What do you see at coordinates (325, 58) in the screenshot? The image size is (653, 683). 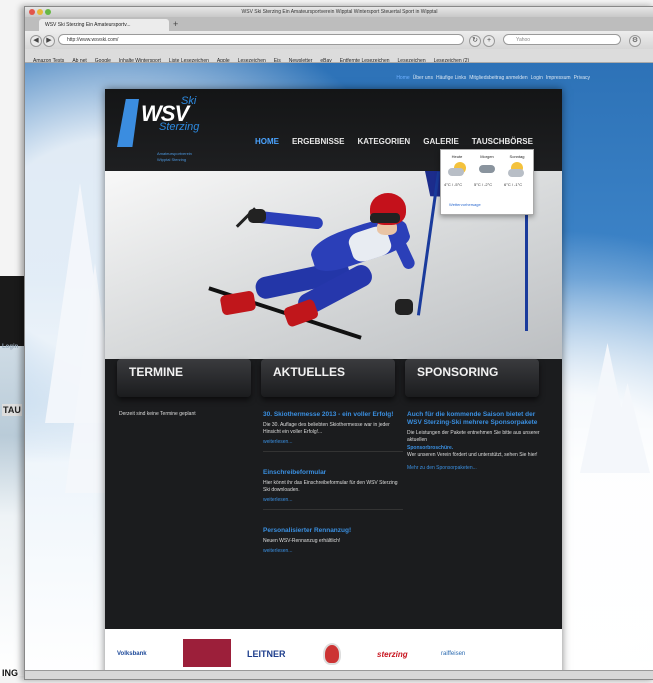 I see `bookmark-item: eBay` at bounding box center [325, 58].